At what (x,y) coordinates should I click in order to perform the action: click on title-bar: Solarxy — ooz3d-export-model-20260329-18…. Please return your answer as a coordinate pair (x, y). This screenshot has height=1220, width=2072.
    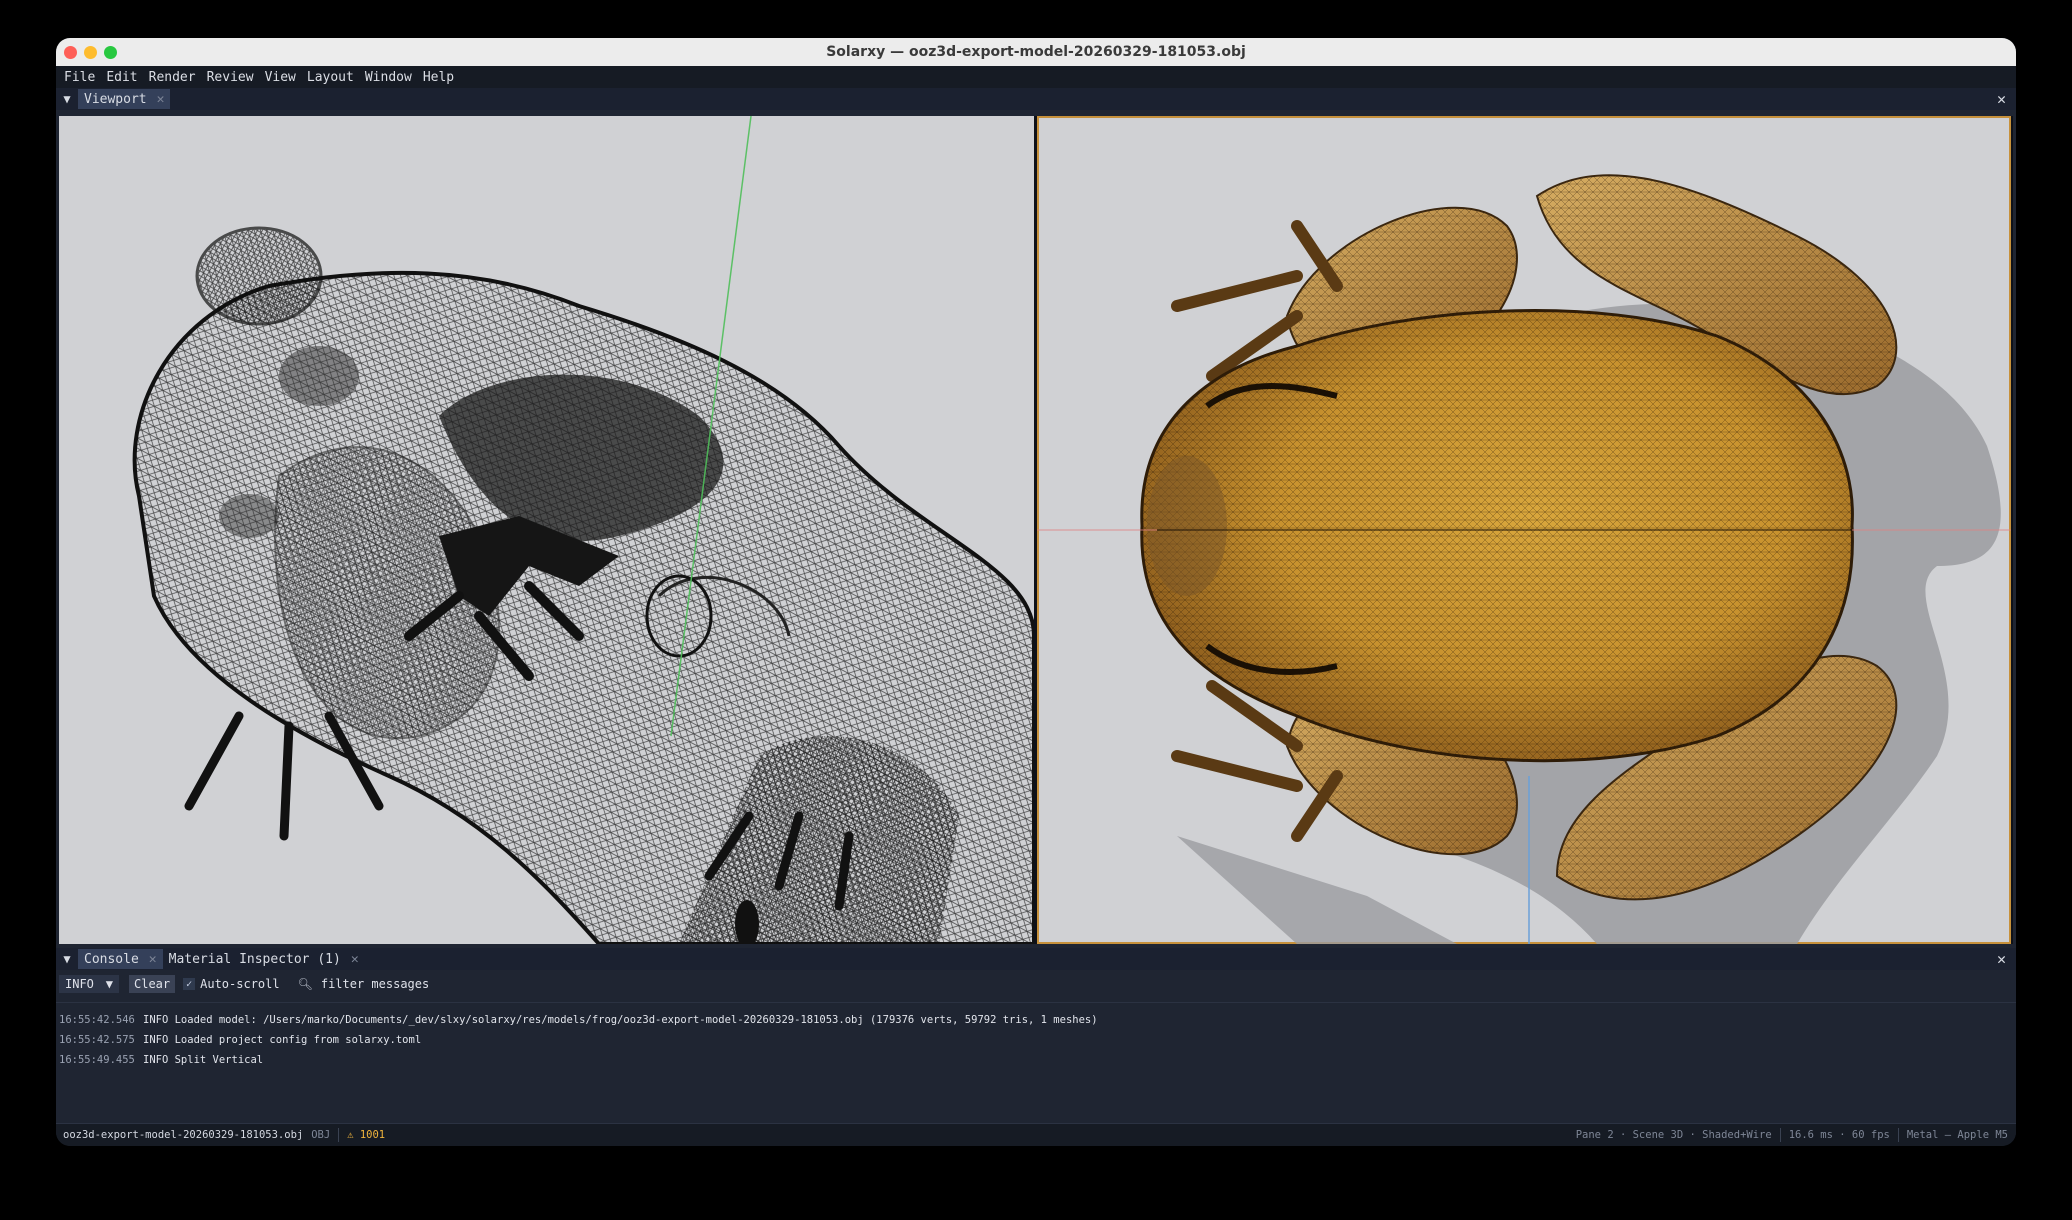
    Looking at the image, I should click on (1036, 52).